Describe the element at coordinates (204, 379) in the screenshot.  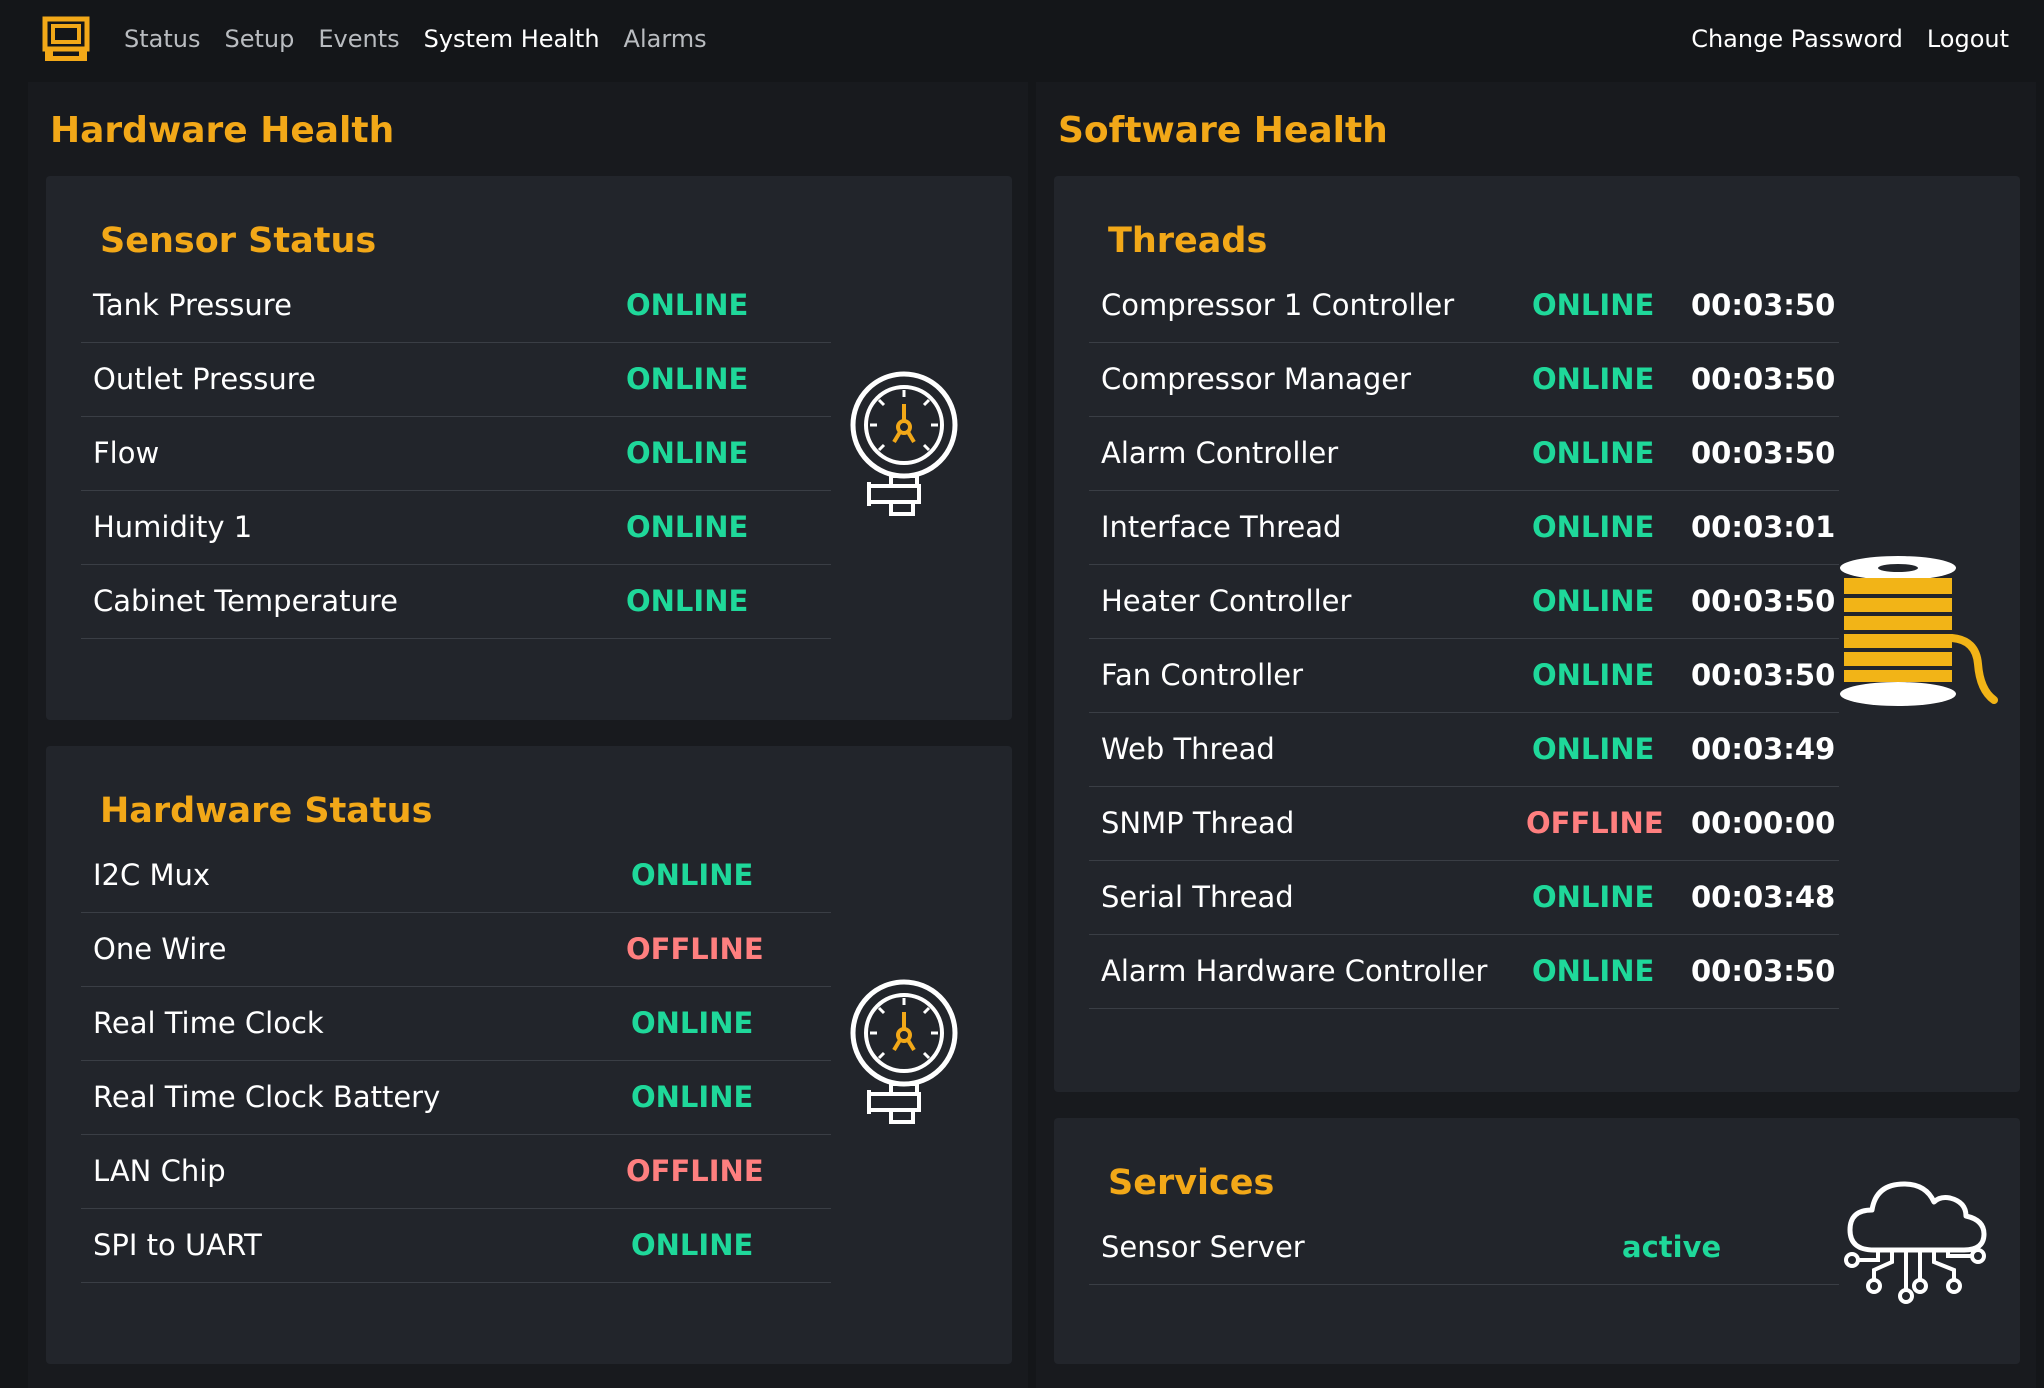
I see `sensor-label: Outlet Pressure` at that location.